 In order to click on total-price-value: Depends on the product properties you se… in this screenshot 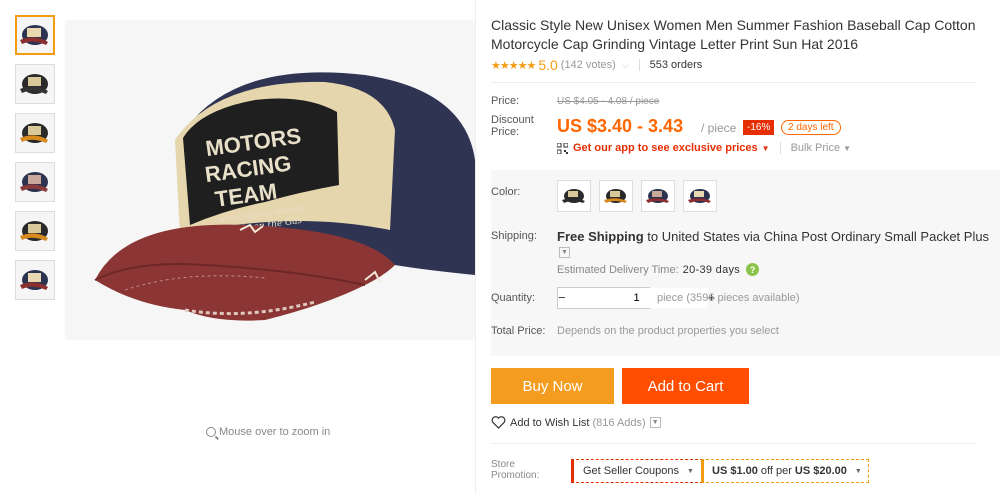, I will do `click(668, 331)`.